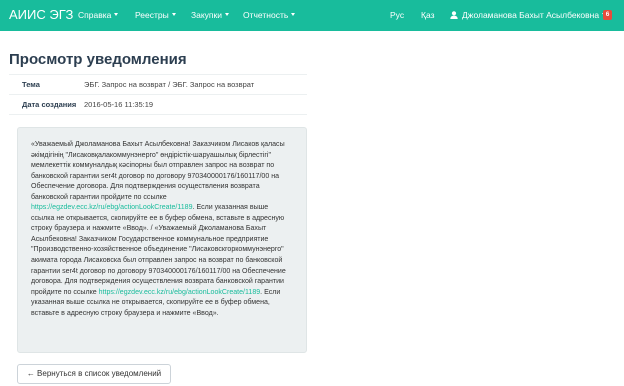  What do you see at coordinates (95, 15) in the screenshot?
I see `menu-spravka-label: Справка` at bounding box center [95, 15].